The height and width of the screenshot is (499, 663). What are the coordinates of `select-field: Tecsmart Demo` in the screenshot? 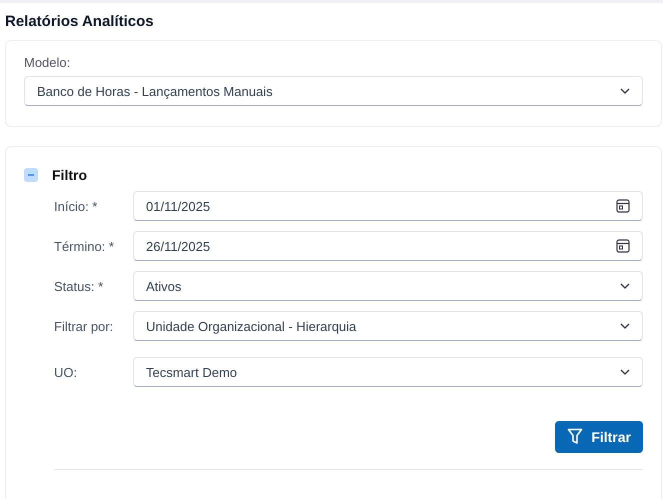 It's located at (388, 372).